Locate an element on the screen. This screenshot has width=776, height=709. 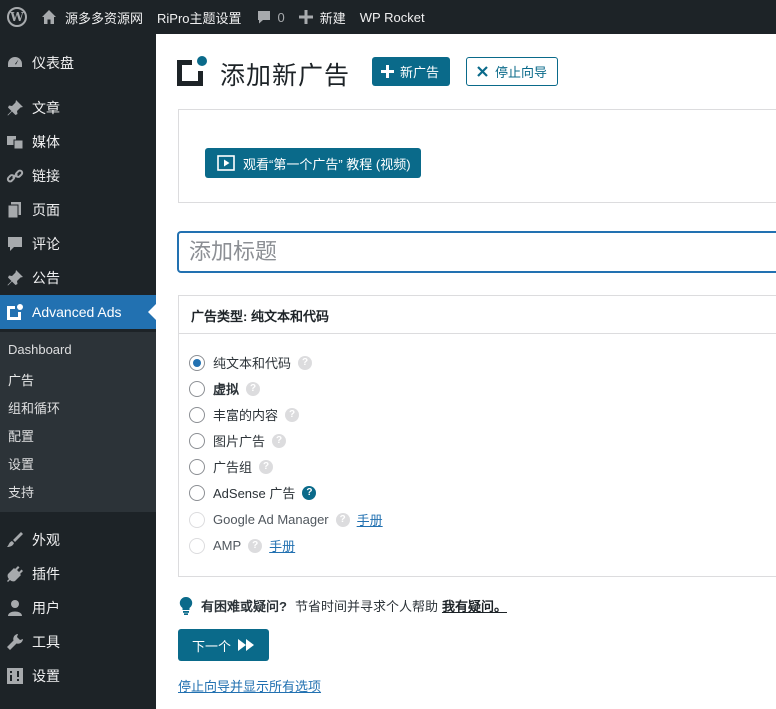
menu-label: 评论 is located at coordinates (46, 244).